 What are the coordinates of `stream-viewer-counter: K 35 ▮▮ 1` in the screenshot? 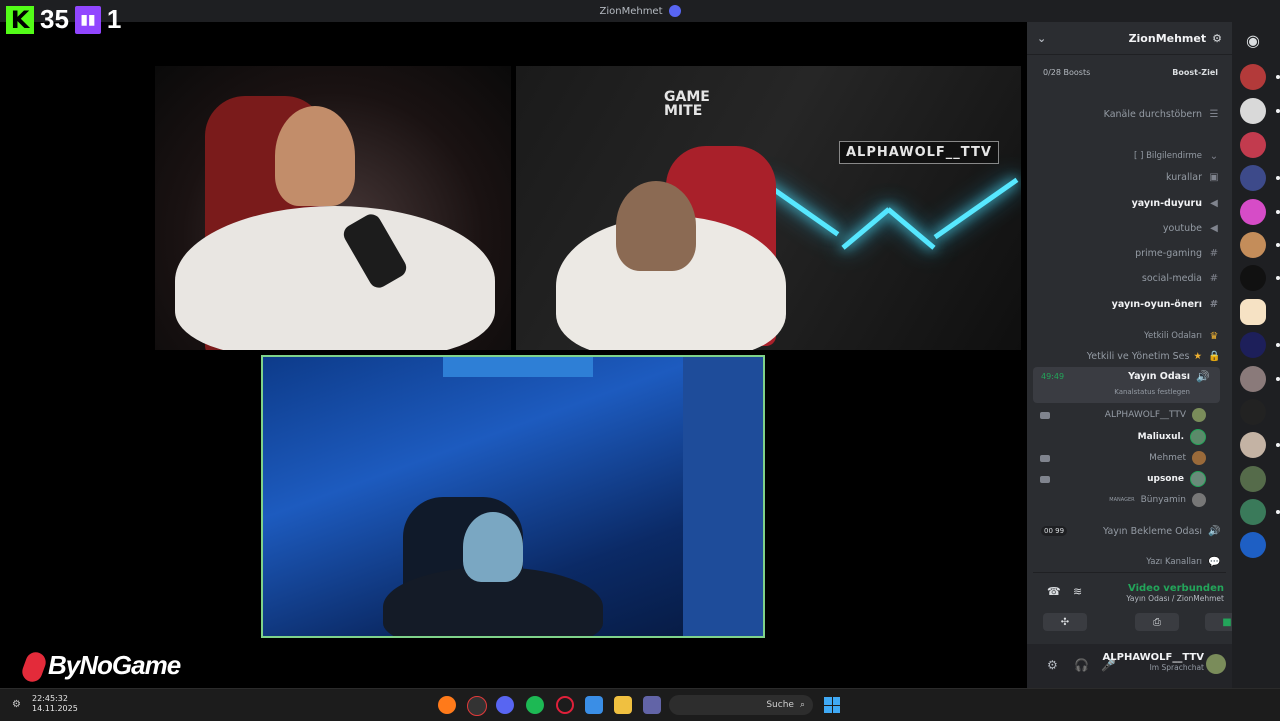 It's located at (63, 19).